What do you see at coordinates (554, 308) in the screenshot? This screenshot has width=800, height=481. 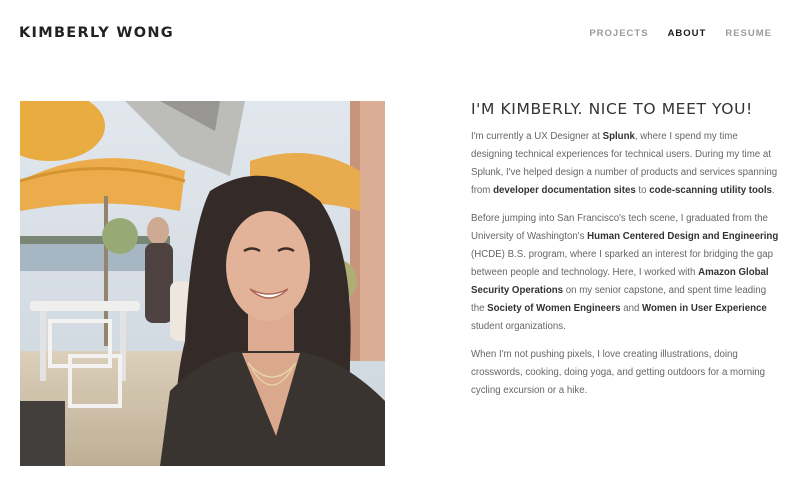 I see `highlight-swe: Society of Women Engineers` at bounding box center [554, 308].